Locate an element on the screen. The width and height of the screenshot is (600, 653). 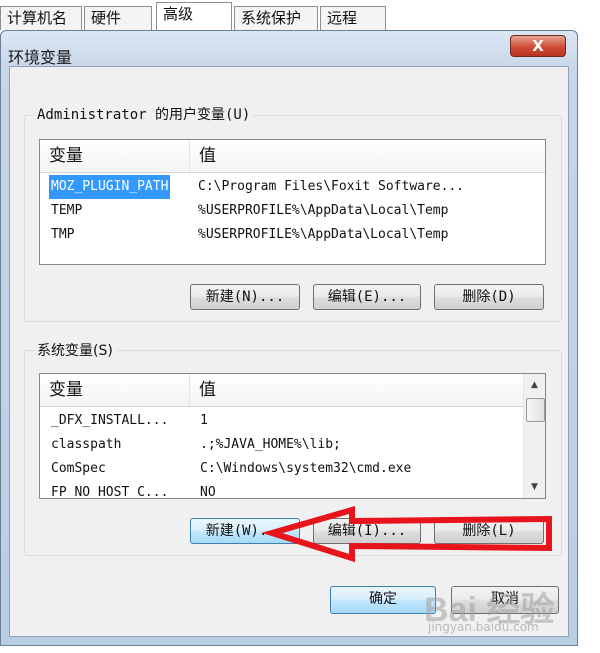
system-var-value: NO is located at coordinates (208, 492).